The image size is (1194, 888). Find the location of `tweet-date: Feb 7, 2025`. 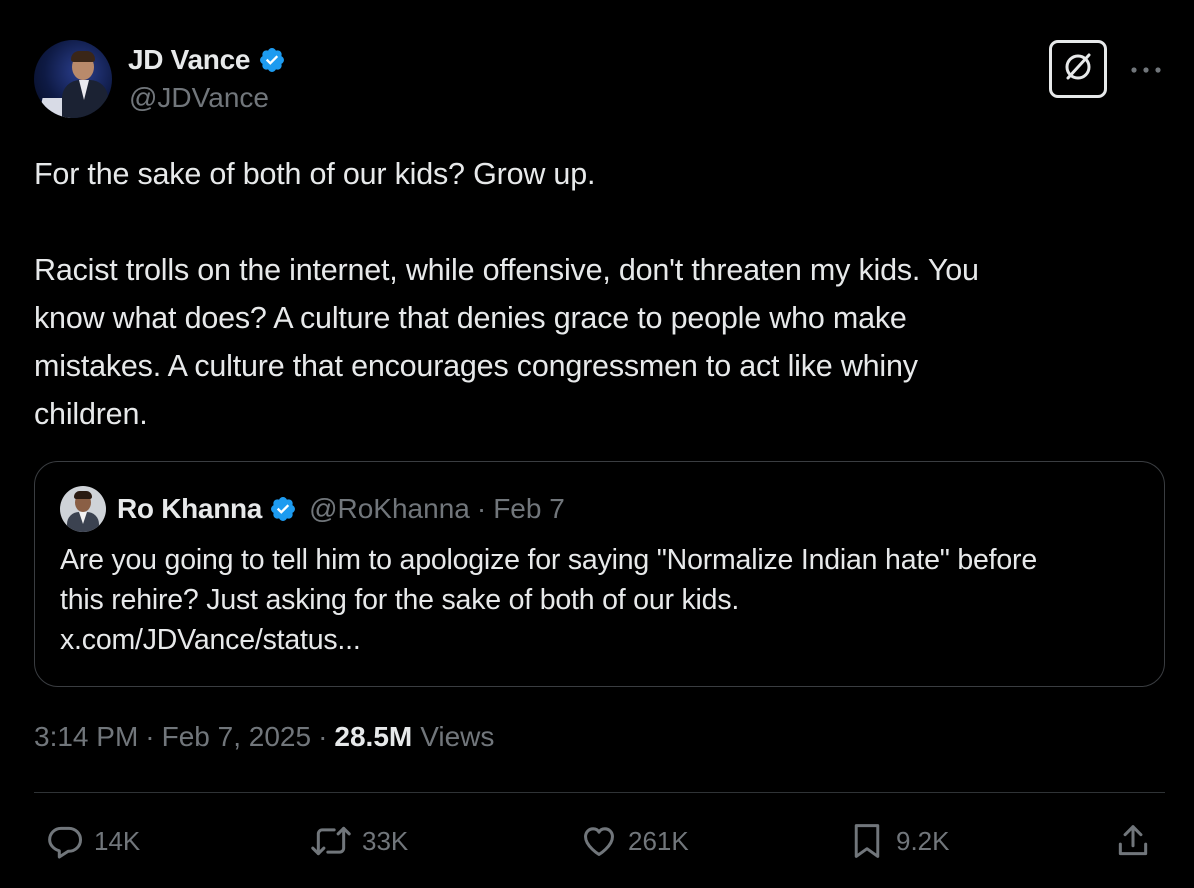

tweet-date: Feb 7, 2025 is located at coordinates (236, 737).